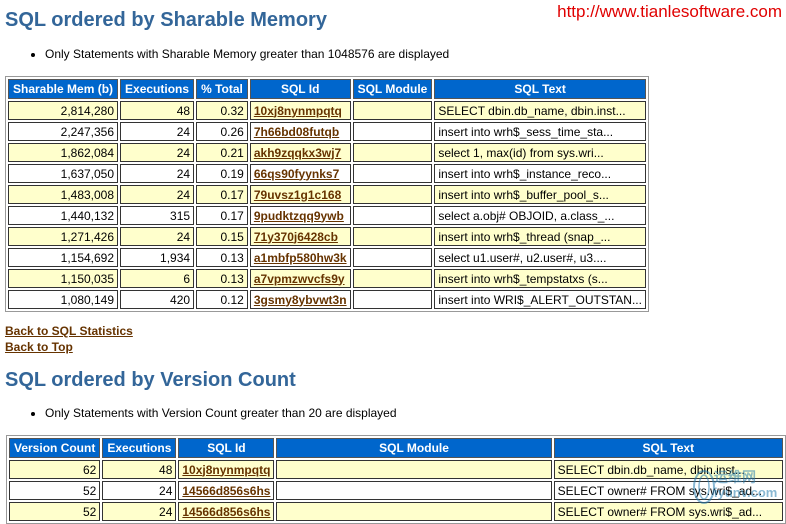 The height and width of the screenshot is (524, 786). What do you see at coordinates (39, 347) in the screenshot?
I see `back-to-top-link: Back to Top` at bounding box center [39, 347].